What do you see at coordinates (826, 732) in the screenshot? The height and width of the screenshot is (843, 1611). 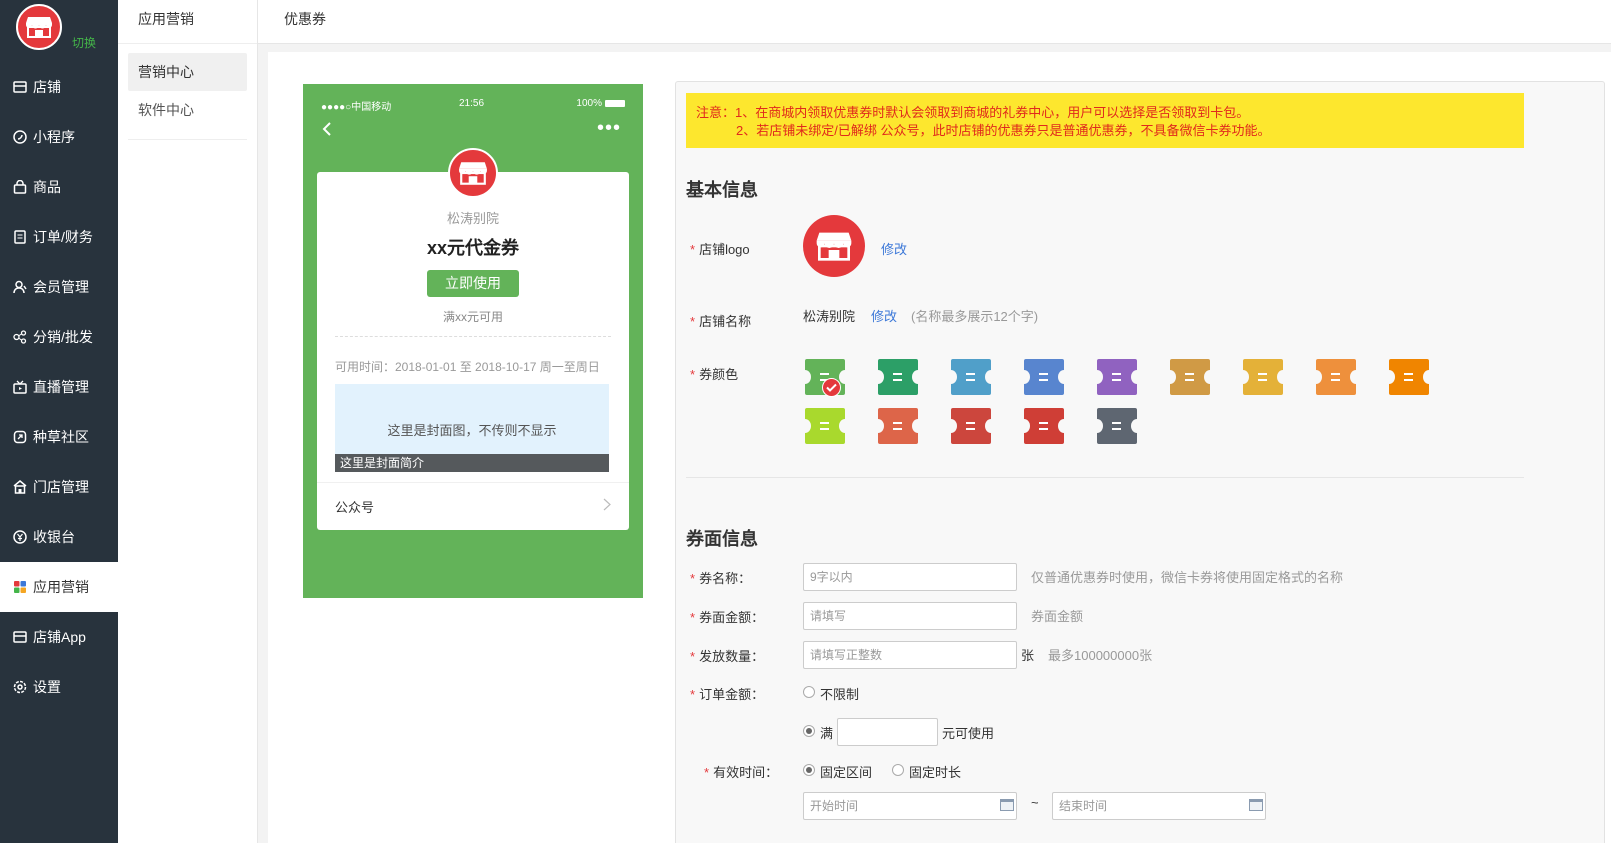 I see `order-full-label: 满` at bounding box center [826, 732].